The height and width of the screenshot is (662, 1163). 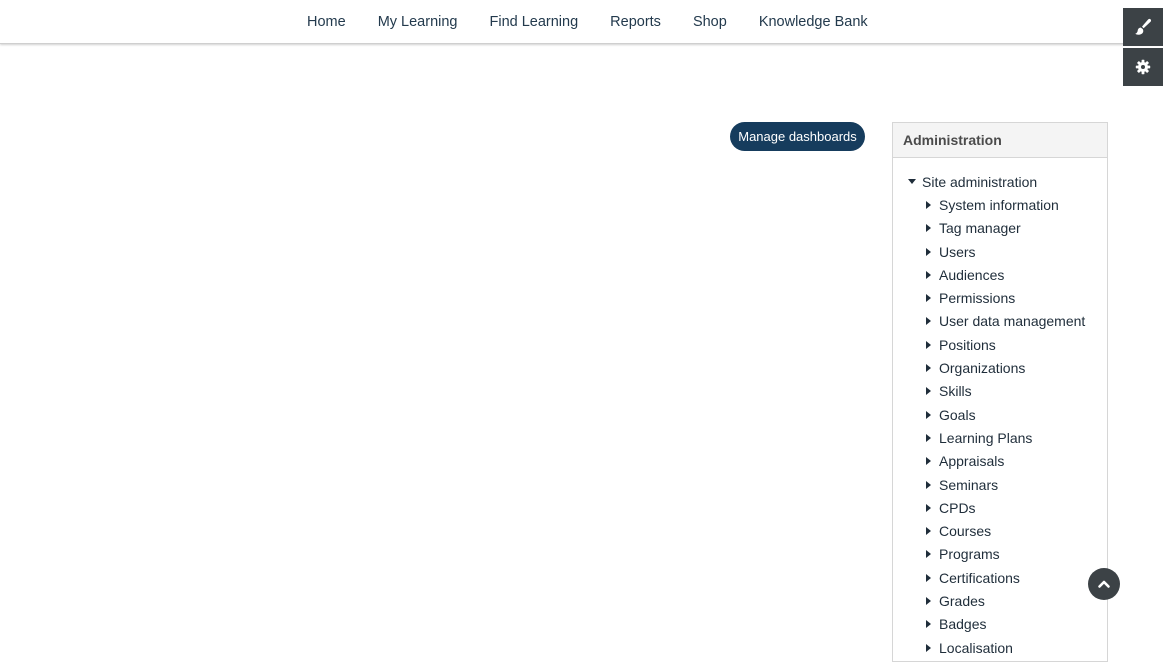 What do you see at coordinates (980, 228) in the screenshot?
I see `tree-item-label: Tag manager` at bounding box center [980, 228].